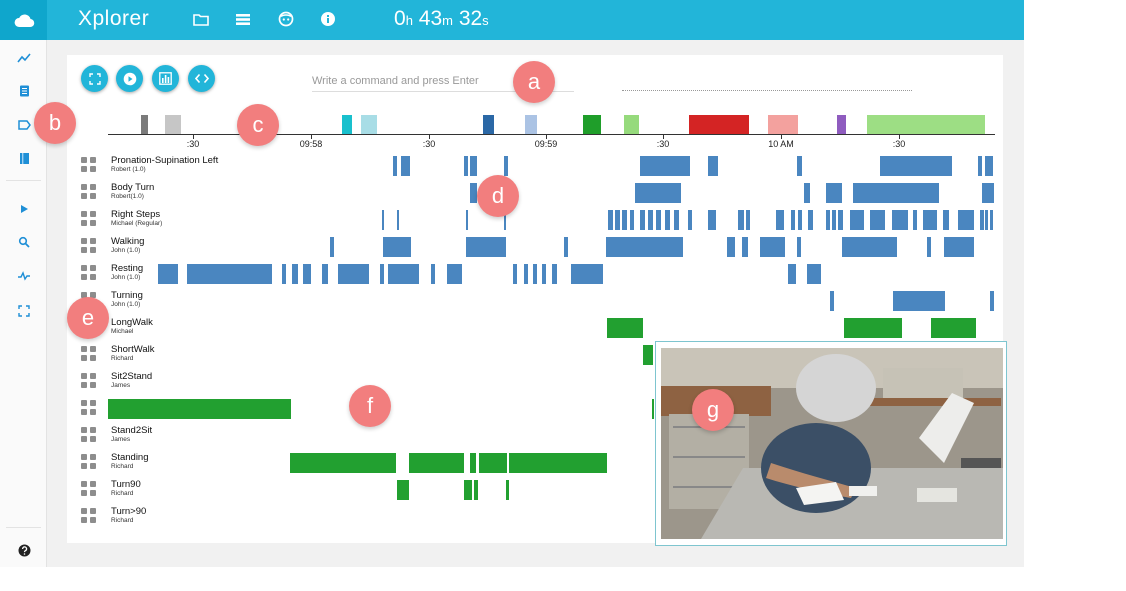 Image resolution: width=1126 pixels, height=591 pixels. What do you see at coordinates (24, 158) in the screenshot?
I see `book-icon` at bounding box center [24, 158].